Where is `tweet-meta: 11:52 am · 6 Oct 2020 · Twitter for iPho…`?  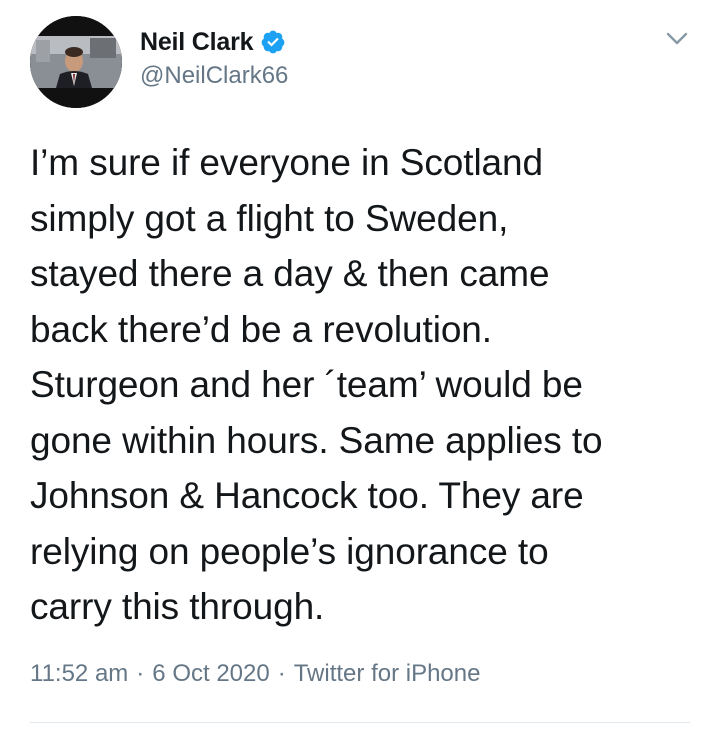 tweet-meta: 11:52 am · 6 Oct 2020 · Twitter for iPho… is located at coordinates (255, 674).